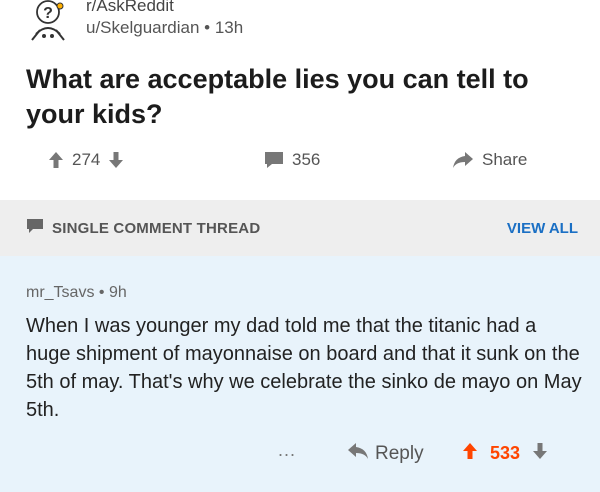 The height and width of the screenshot is (492, 600). What do you see at coordinates (229, 27) in the screenshot?
I see `post-age: 13h` at bounding box center [229, 27].